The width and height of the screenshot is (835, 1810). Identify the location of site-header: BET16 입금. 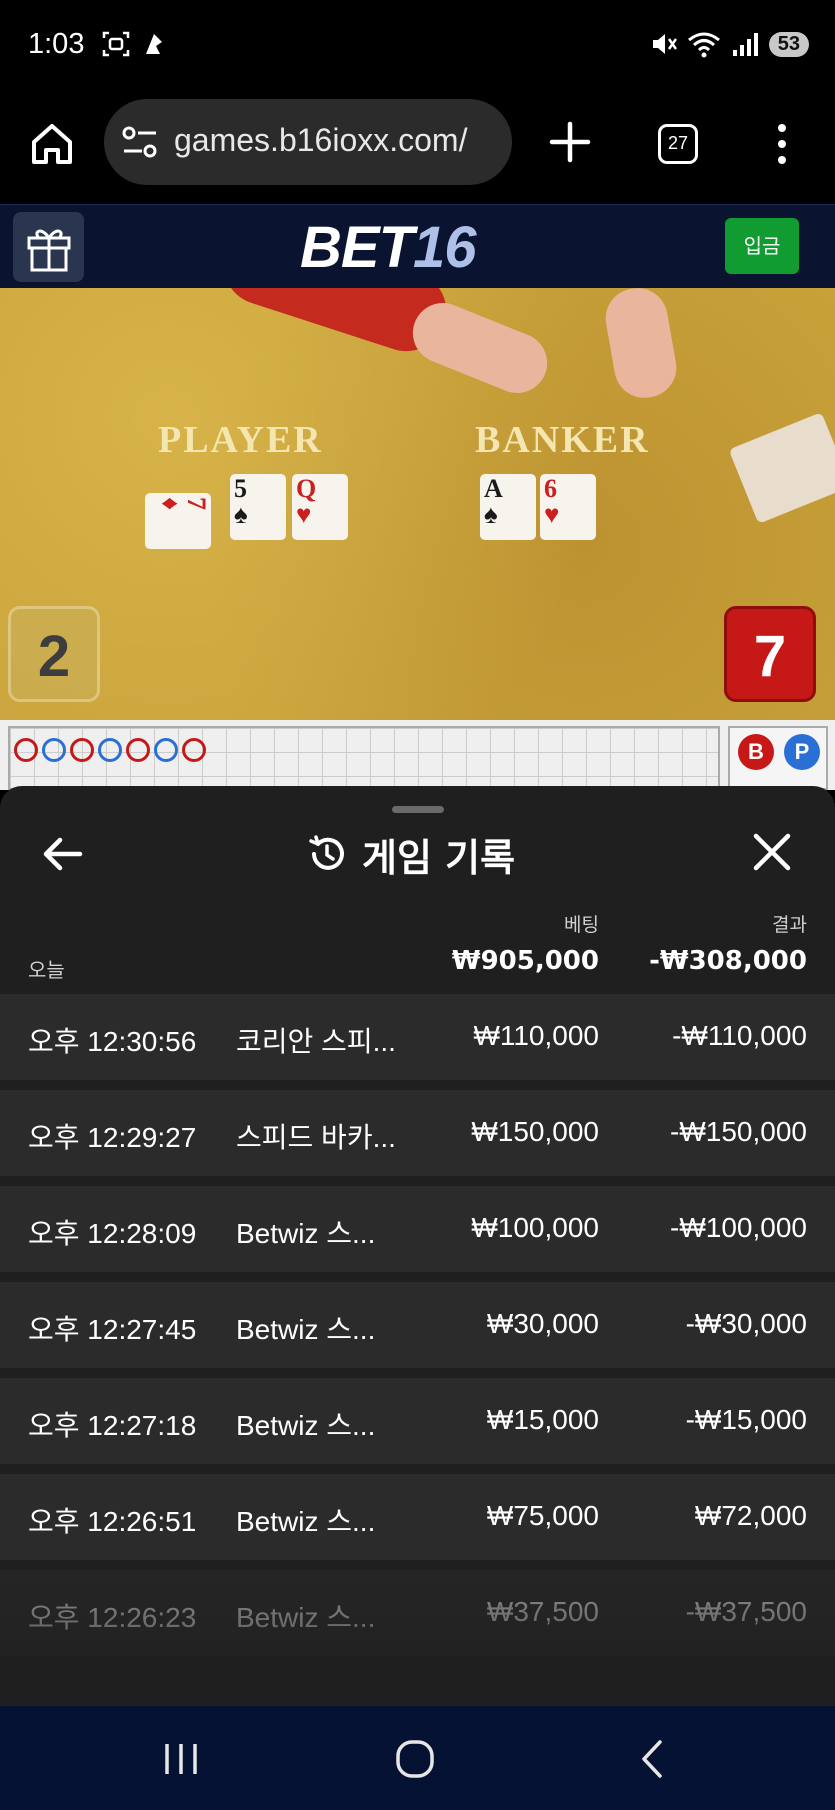
(417, 246).